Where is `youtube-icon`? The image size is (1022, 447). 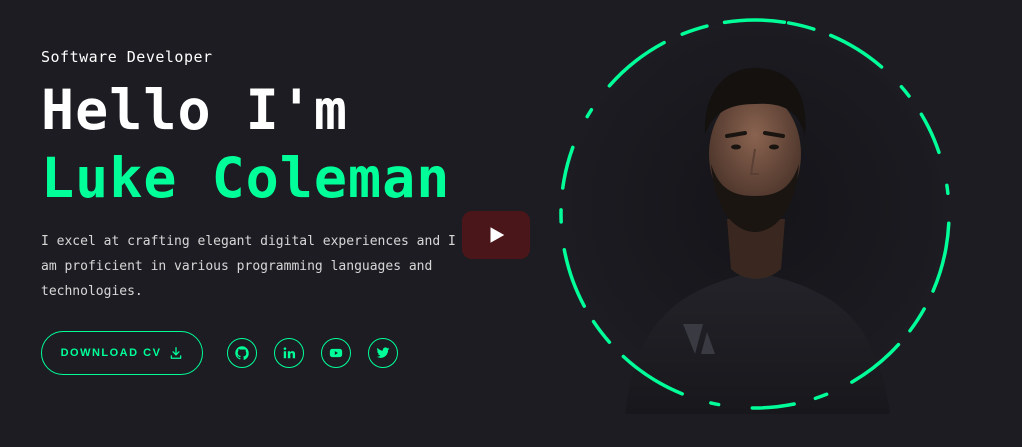
youtube-icon is located at coordinates (336, 353).